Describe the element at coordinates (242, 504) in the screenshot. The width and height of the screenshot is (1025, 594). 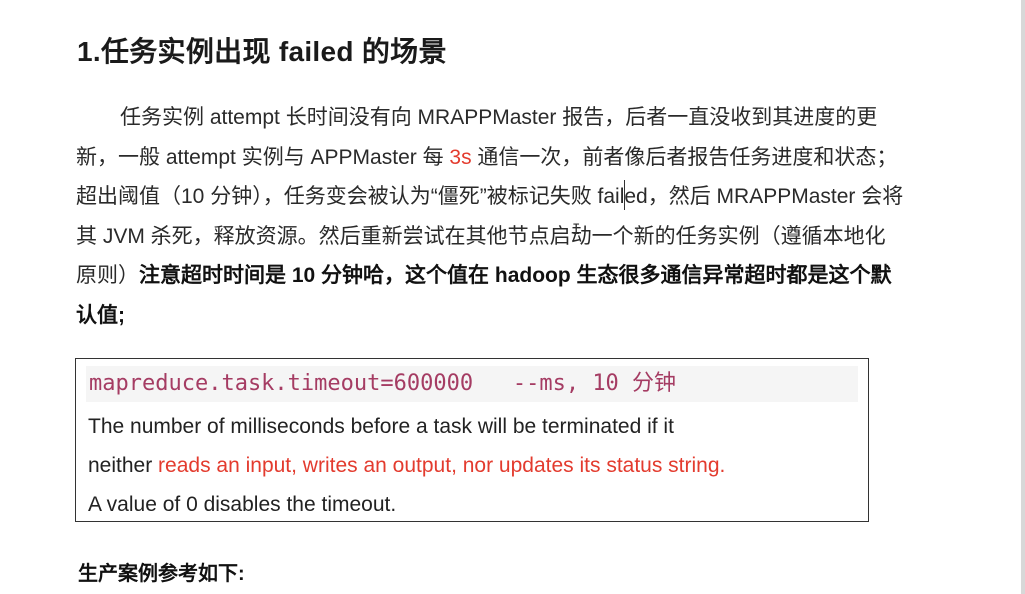
I see `desc-line-3: A value of 0 disables the timeout.` at that location.